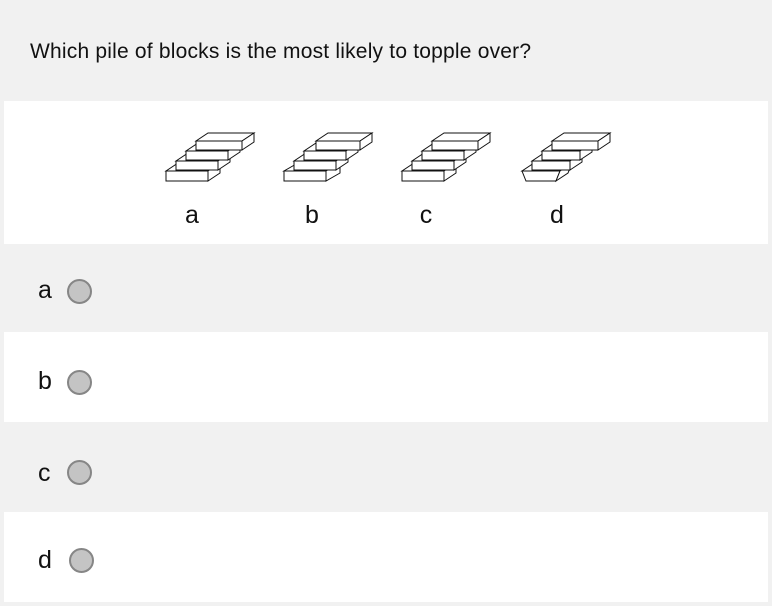  What do you see at coordinates (386, 557) in the screenshot?
I see `answer-option-d: d` at bounding box center [386, 557].